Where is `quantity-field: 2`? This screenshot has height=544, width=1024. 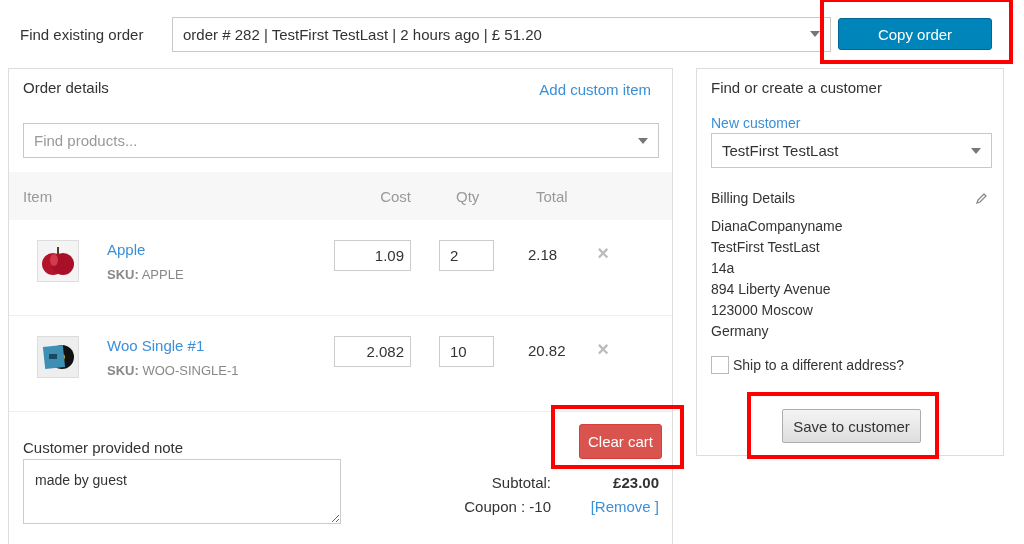 quantity-field: 2 is located at coordinates (466, 255).